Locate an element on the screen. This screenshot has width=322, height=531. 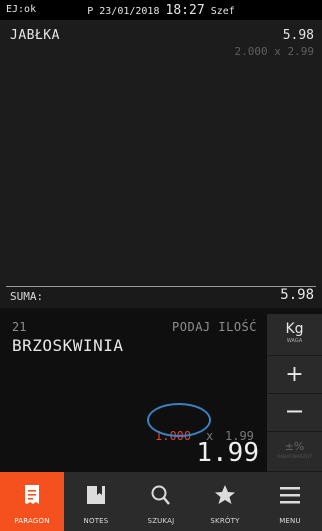
weight-button: Kg WAGA is located at coordinates (294, 335).